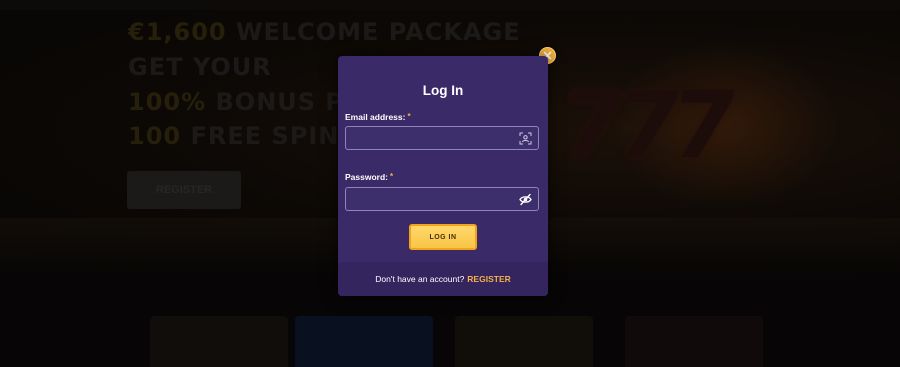  I want to click on register-link: REGISTER, so click(488, 279).